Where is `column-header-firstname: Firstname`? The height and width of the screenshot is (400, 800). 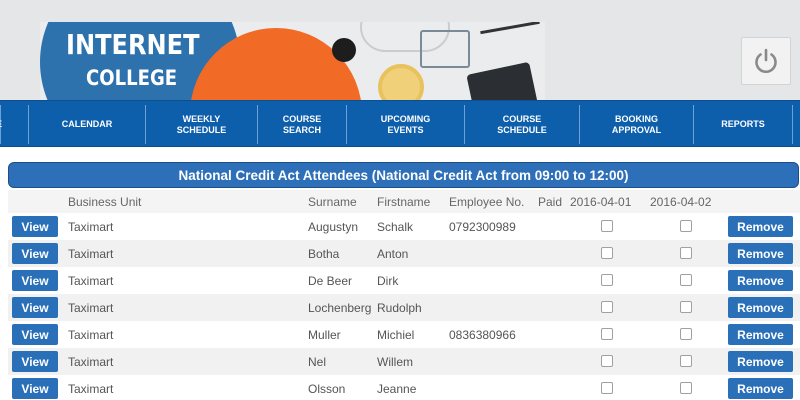
column-header-firstname: Firstname is located at coordinates (403, 202).